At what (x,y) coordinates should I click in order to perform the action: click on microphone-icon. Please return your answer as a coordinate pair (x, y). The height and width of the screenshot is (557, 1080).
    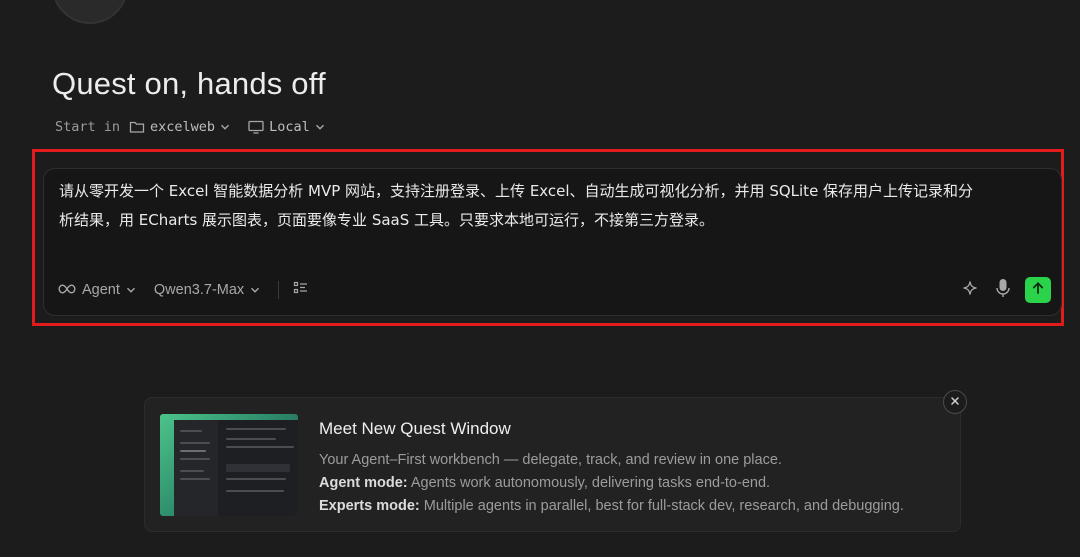
    Looking at the image, I should click on (1003, 290).